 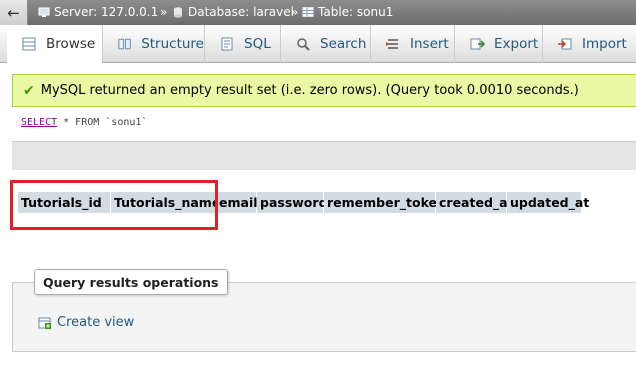 I want to click on arrow-left-icon: ←, so click(x=13, y=12).